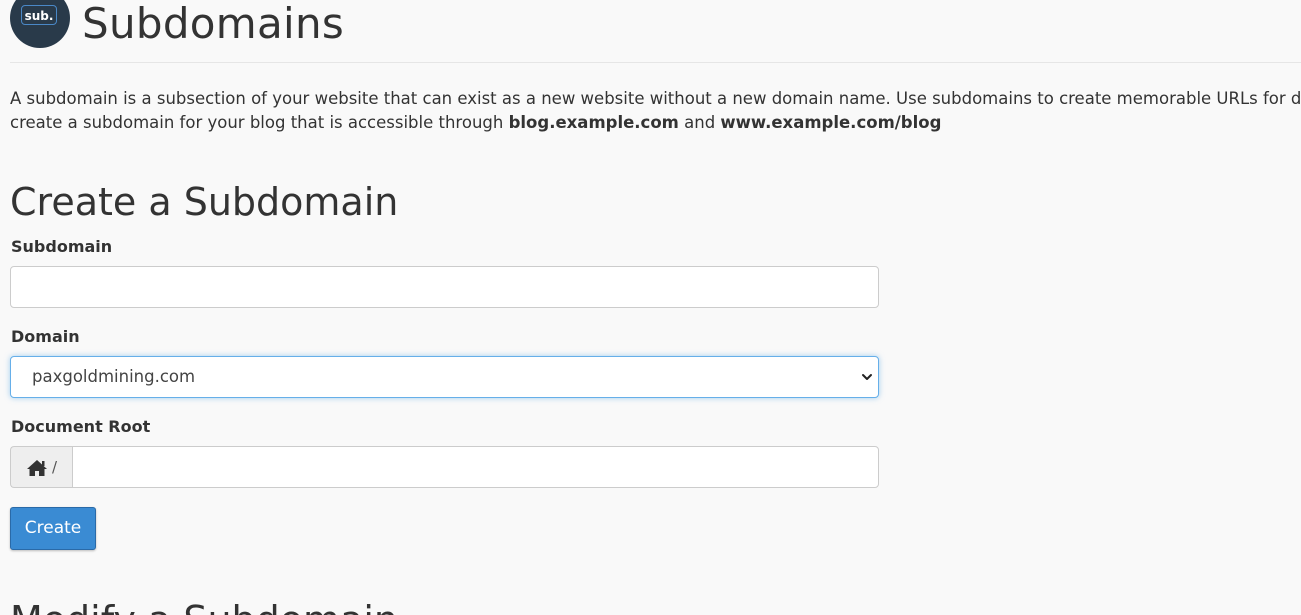 This screenshot has width=1301, height=615. What do you see at coordinates (81, 426) in the screenshot?
I see `document-root-label: Document Root` at bounding box center [81, 426].